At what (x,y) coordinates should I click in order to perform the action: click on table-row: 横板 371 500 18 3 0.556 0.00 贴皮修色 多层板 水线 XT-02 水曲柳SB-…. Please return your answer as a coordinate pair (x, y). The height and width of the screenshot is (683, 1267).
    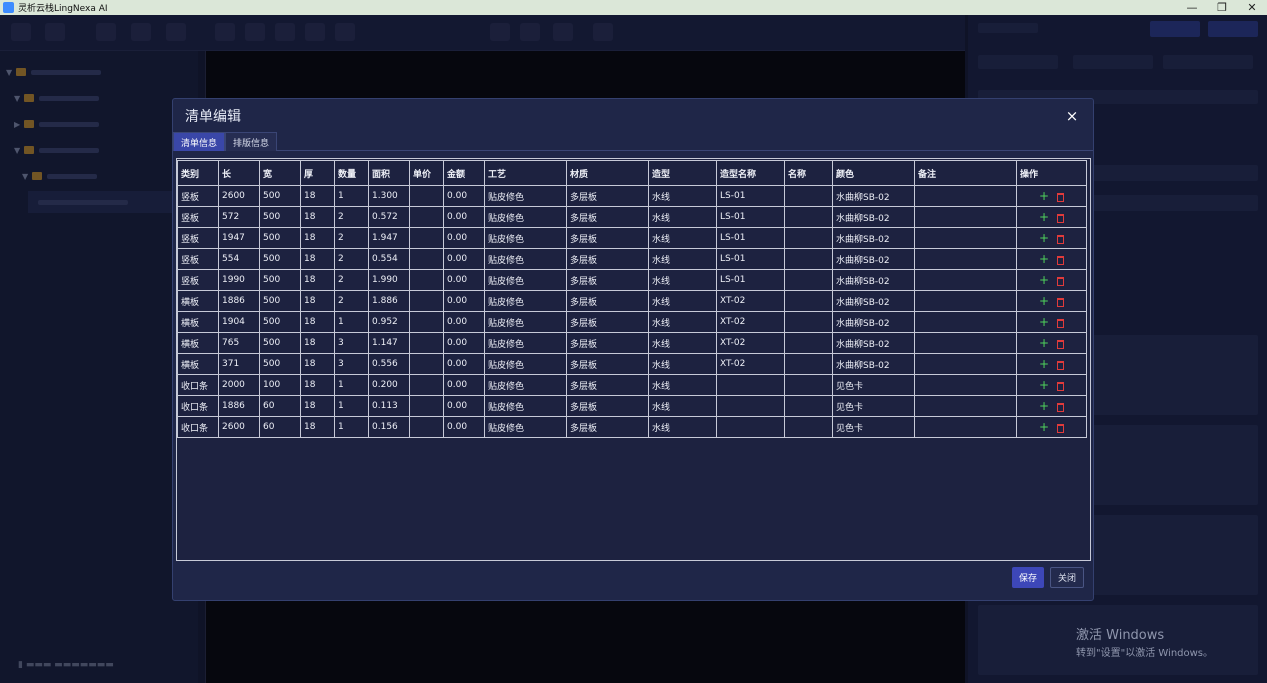
    Looking at the image, I should click on (632, 364).